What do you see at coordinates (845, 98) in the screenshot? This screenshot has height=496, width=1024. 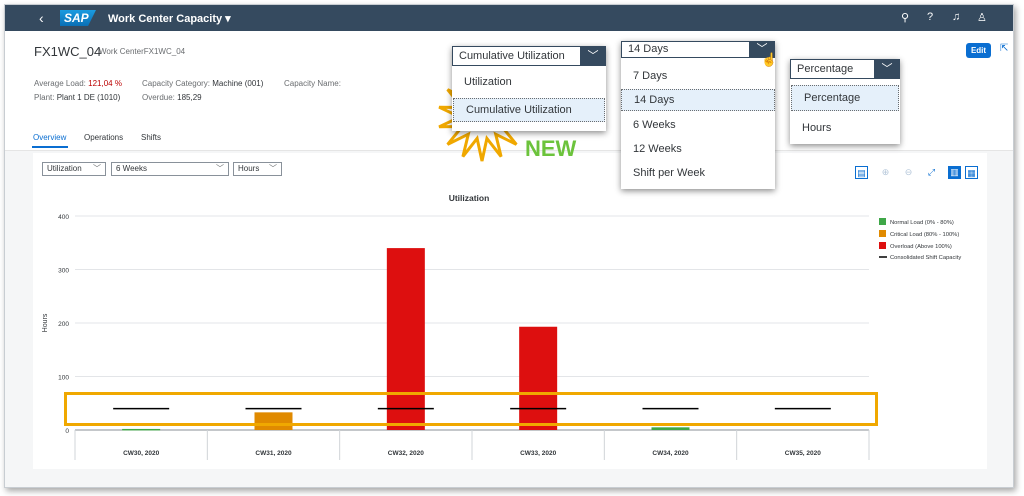 I see `unit-option-percentage: Percentage` at bounding box center [845, 98].